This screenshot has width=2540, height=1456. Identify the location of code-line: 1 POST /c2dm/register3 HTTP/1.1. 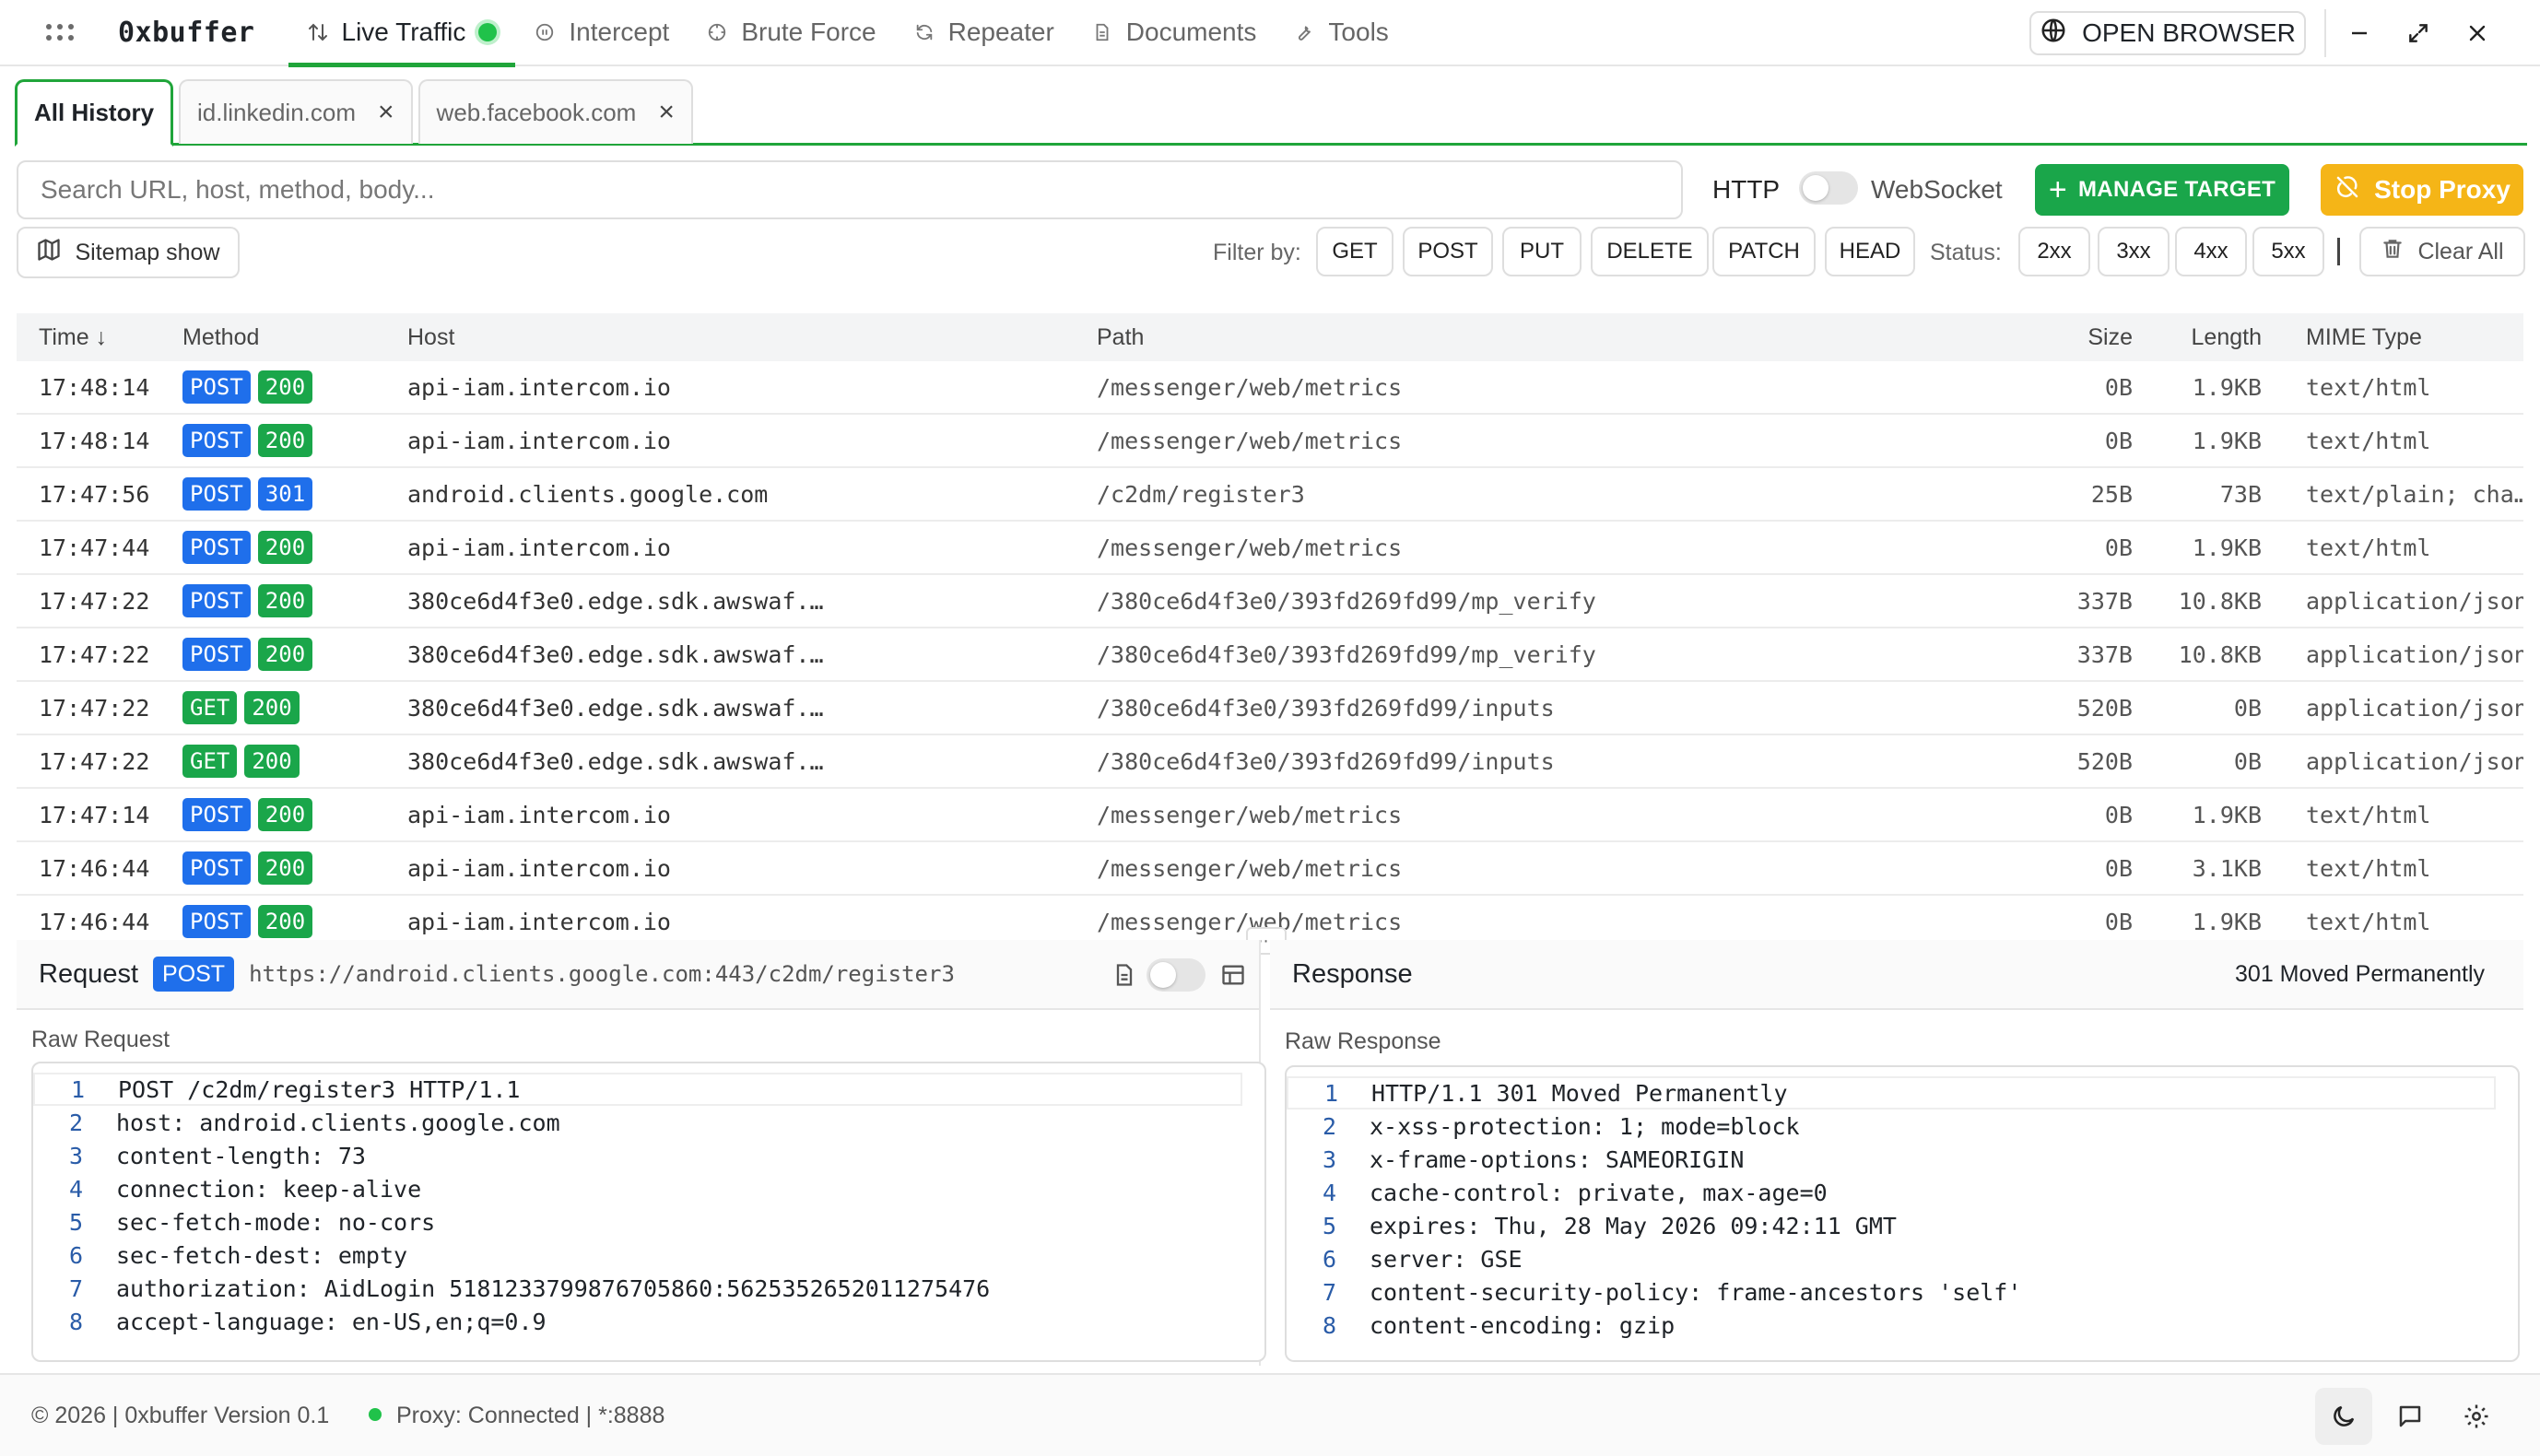
(637, 1089).